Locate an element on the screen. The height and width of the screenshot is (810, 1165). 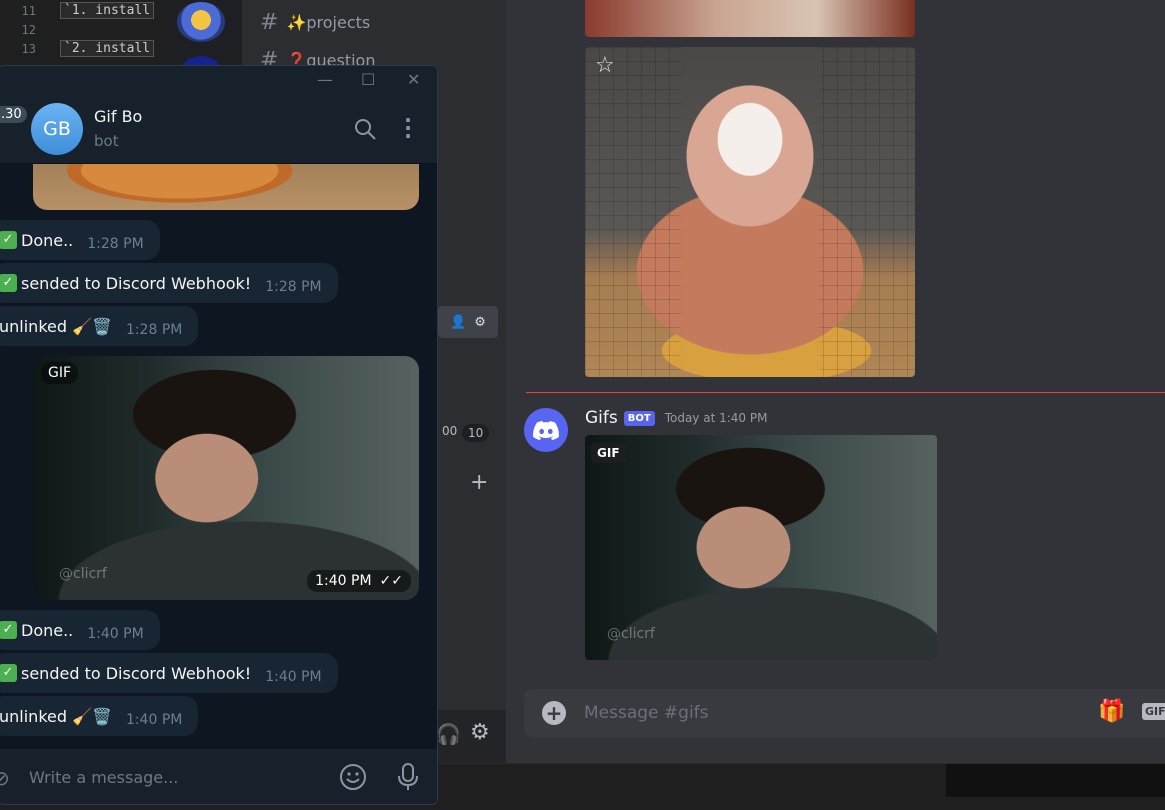
hash-icon: # is located at coordinates (269, 22).